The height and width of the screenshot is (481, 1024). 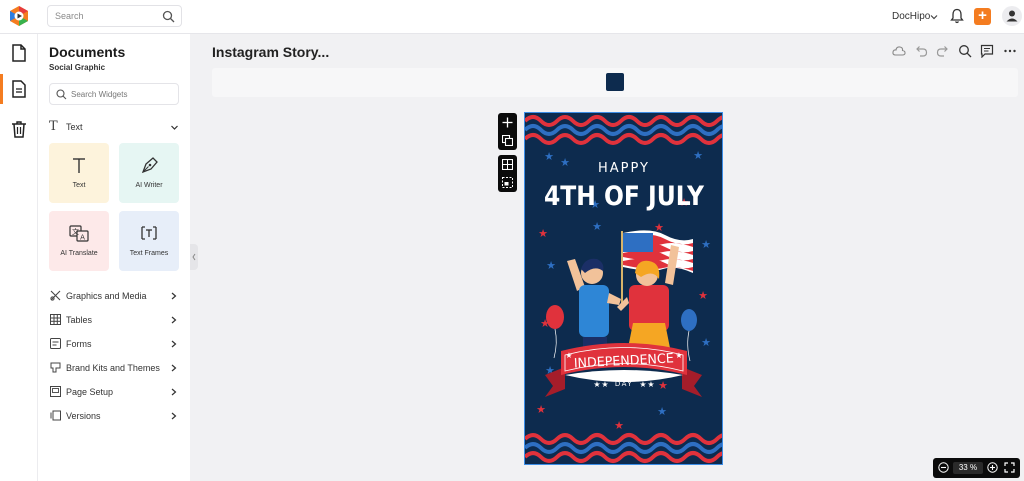 What do you see at coordinates (114, 416) in the screenshot?
I see `menu-versions: Versions` at bounding box center [114, 416].